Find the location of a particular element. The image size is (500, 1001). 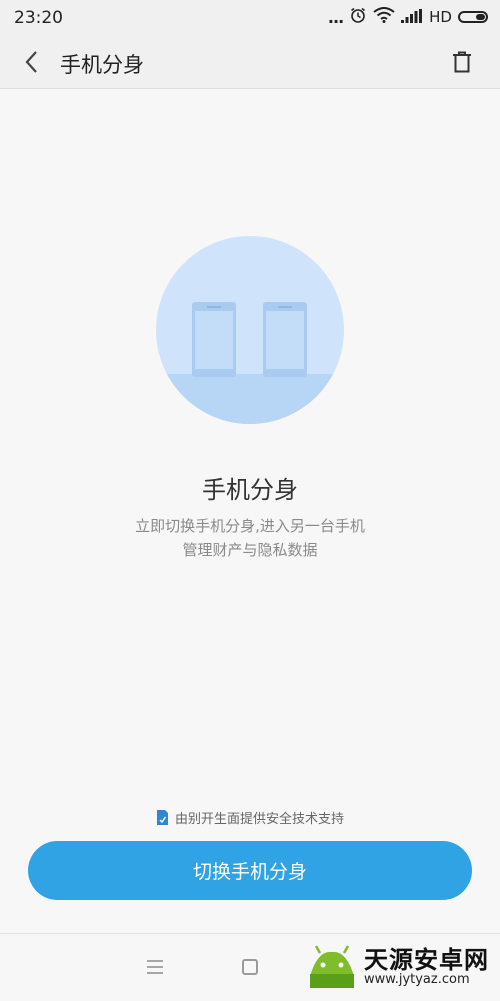

status-icons: ... HD is located at coordinates (408, 17).